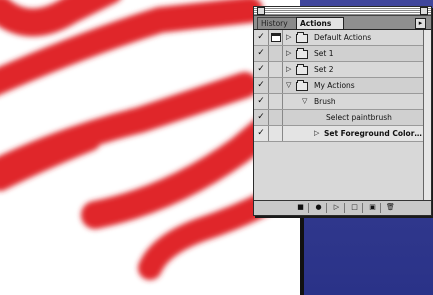  Describe the element at coordinates (390, 207) in the screenshot. I see `trash-icon: 🗑` at that location.